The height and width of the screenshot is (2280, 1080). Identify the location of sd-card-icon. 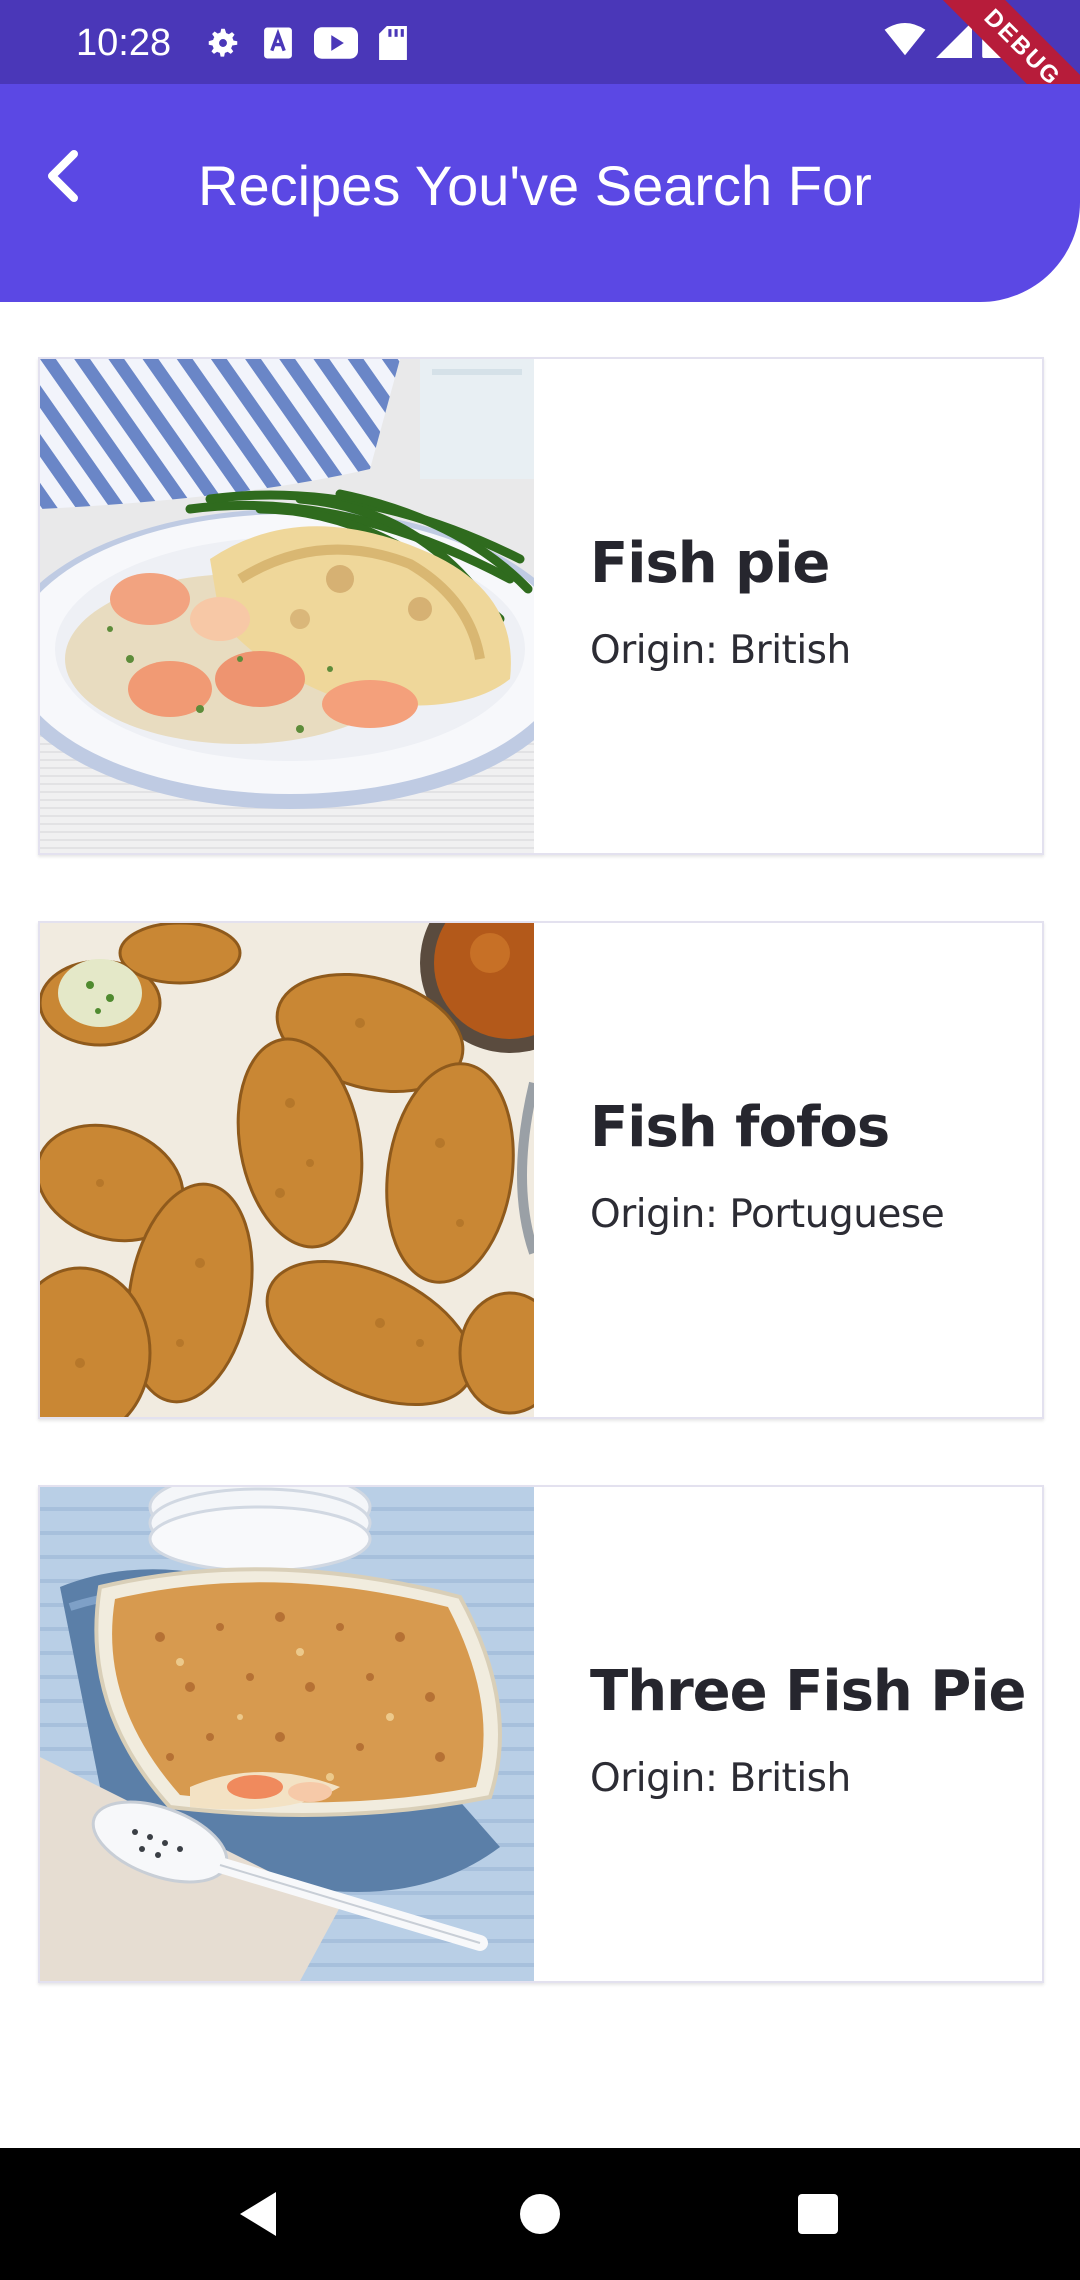
(393, 45).